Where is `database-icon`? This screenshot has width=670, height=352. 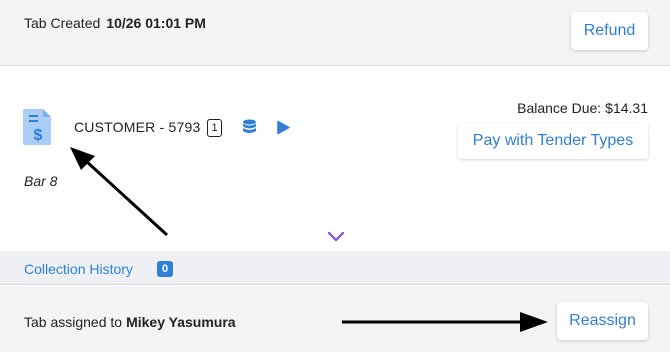 database-icon is located at coordinates (249, 127).